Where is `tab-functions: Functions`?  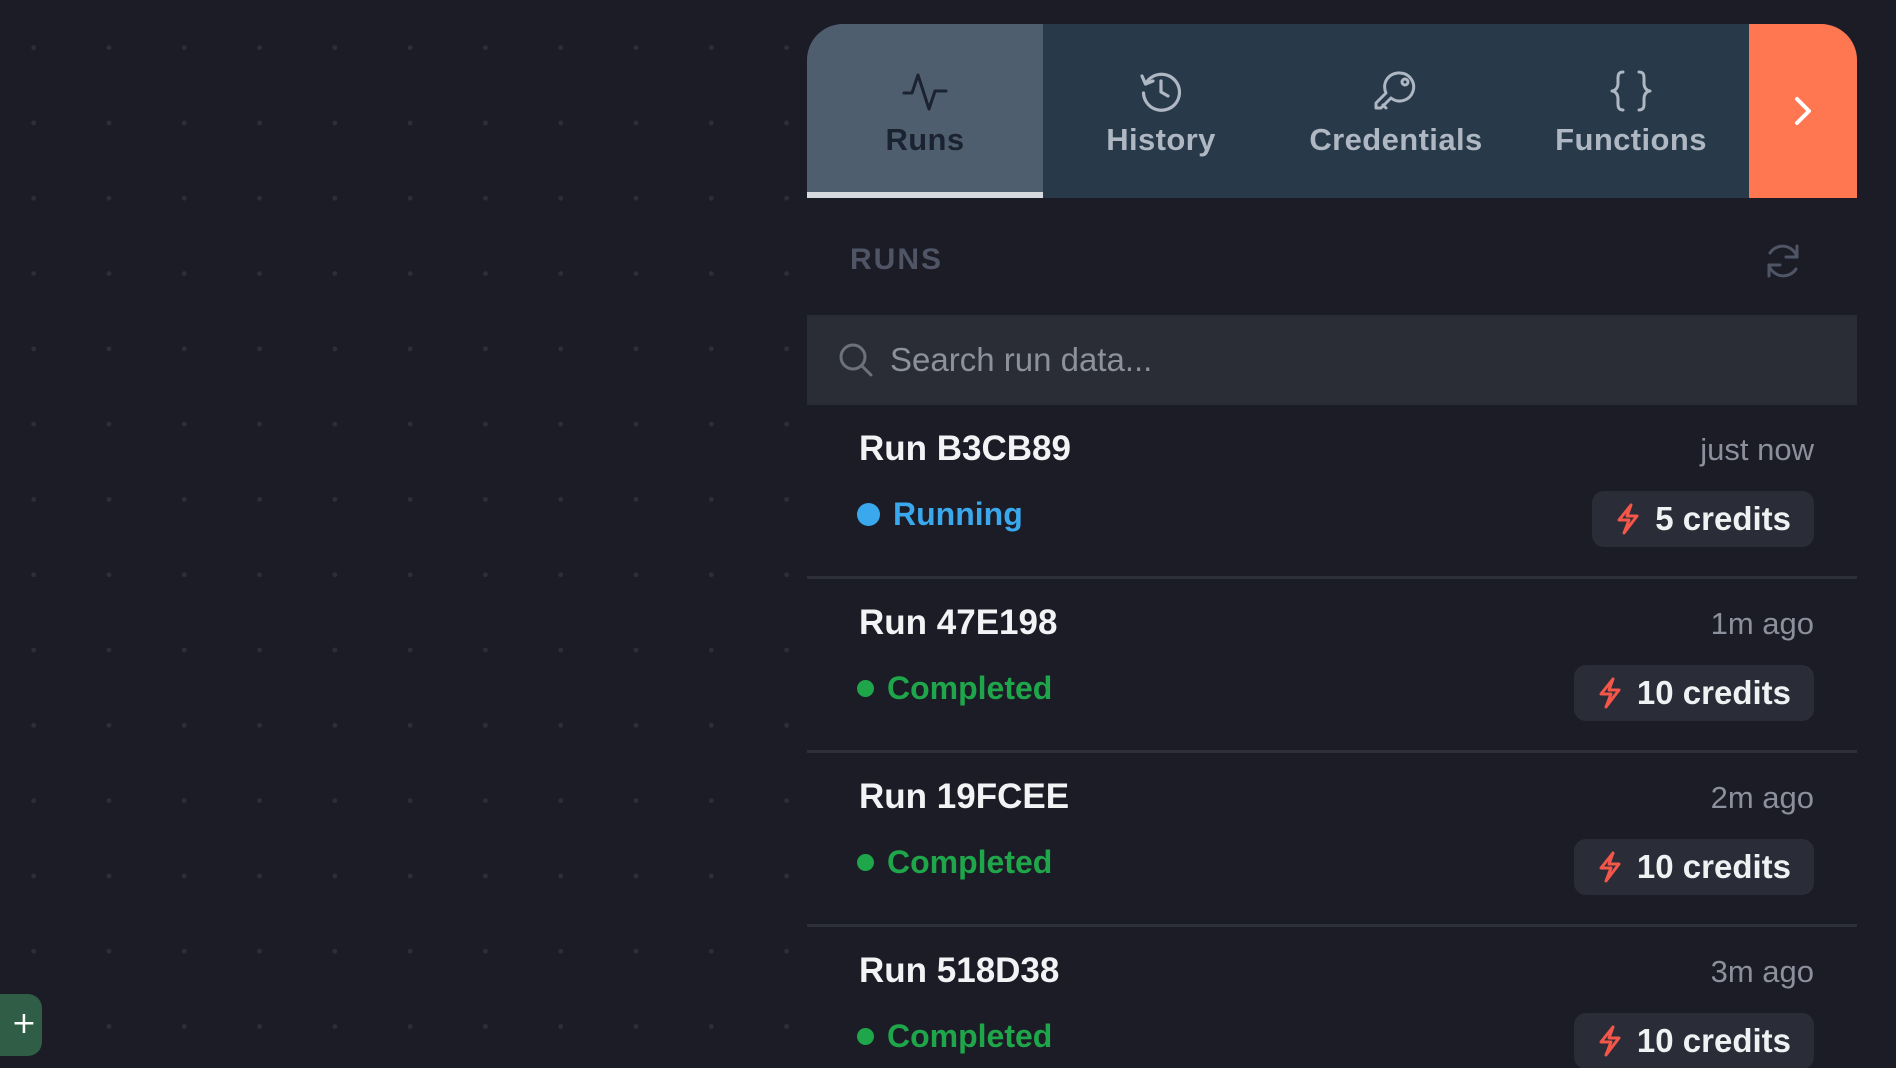 tab-functions: Functions is located at coordinates (1631, 111).